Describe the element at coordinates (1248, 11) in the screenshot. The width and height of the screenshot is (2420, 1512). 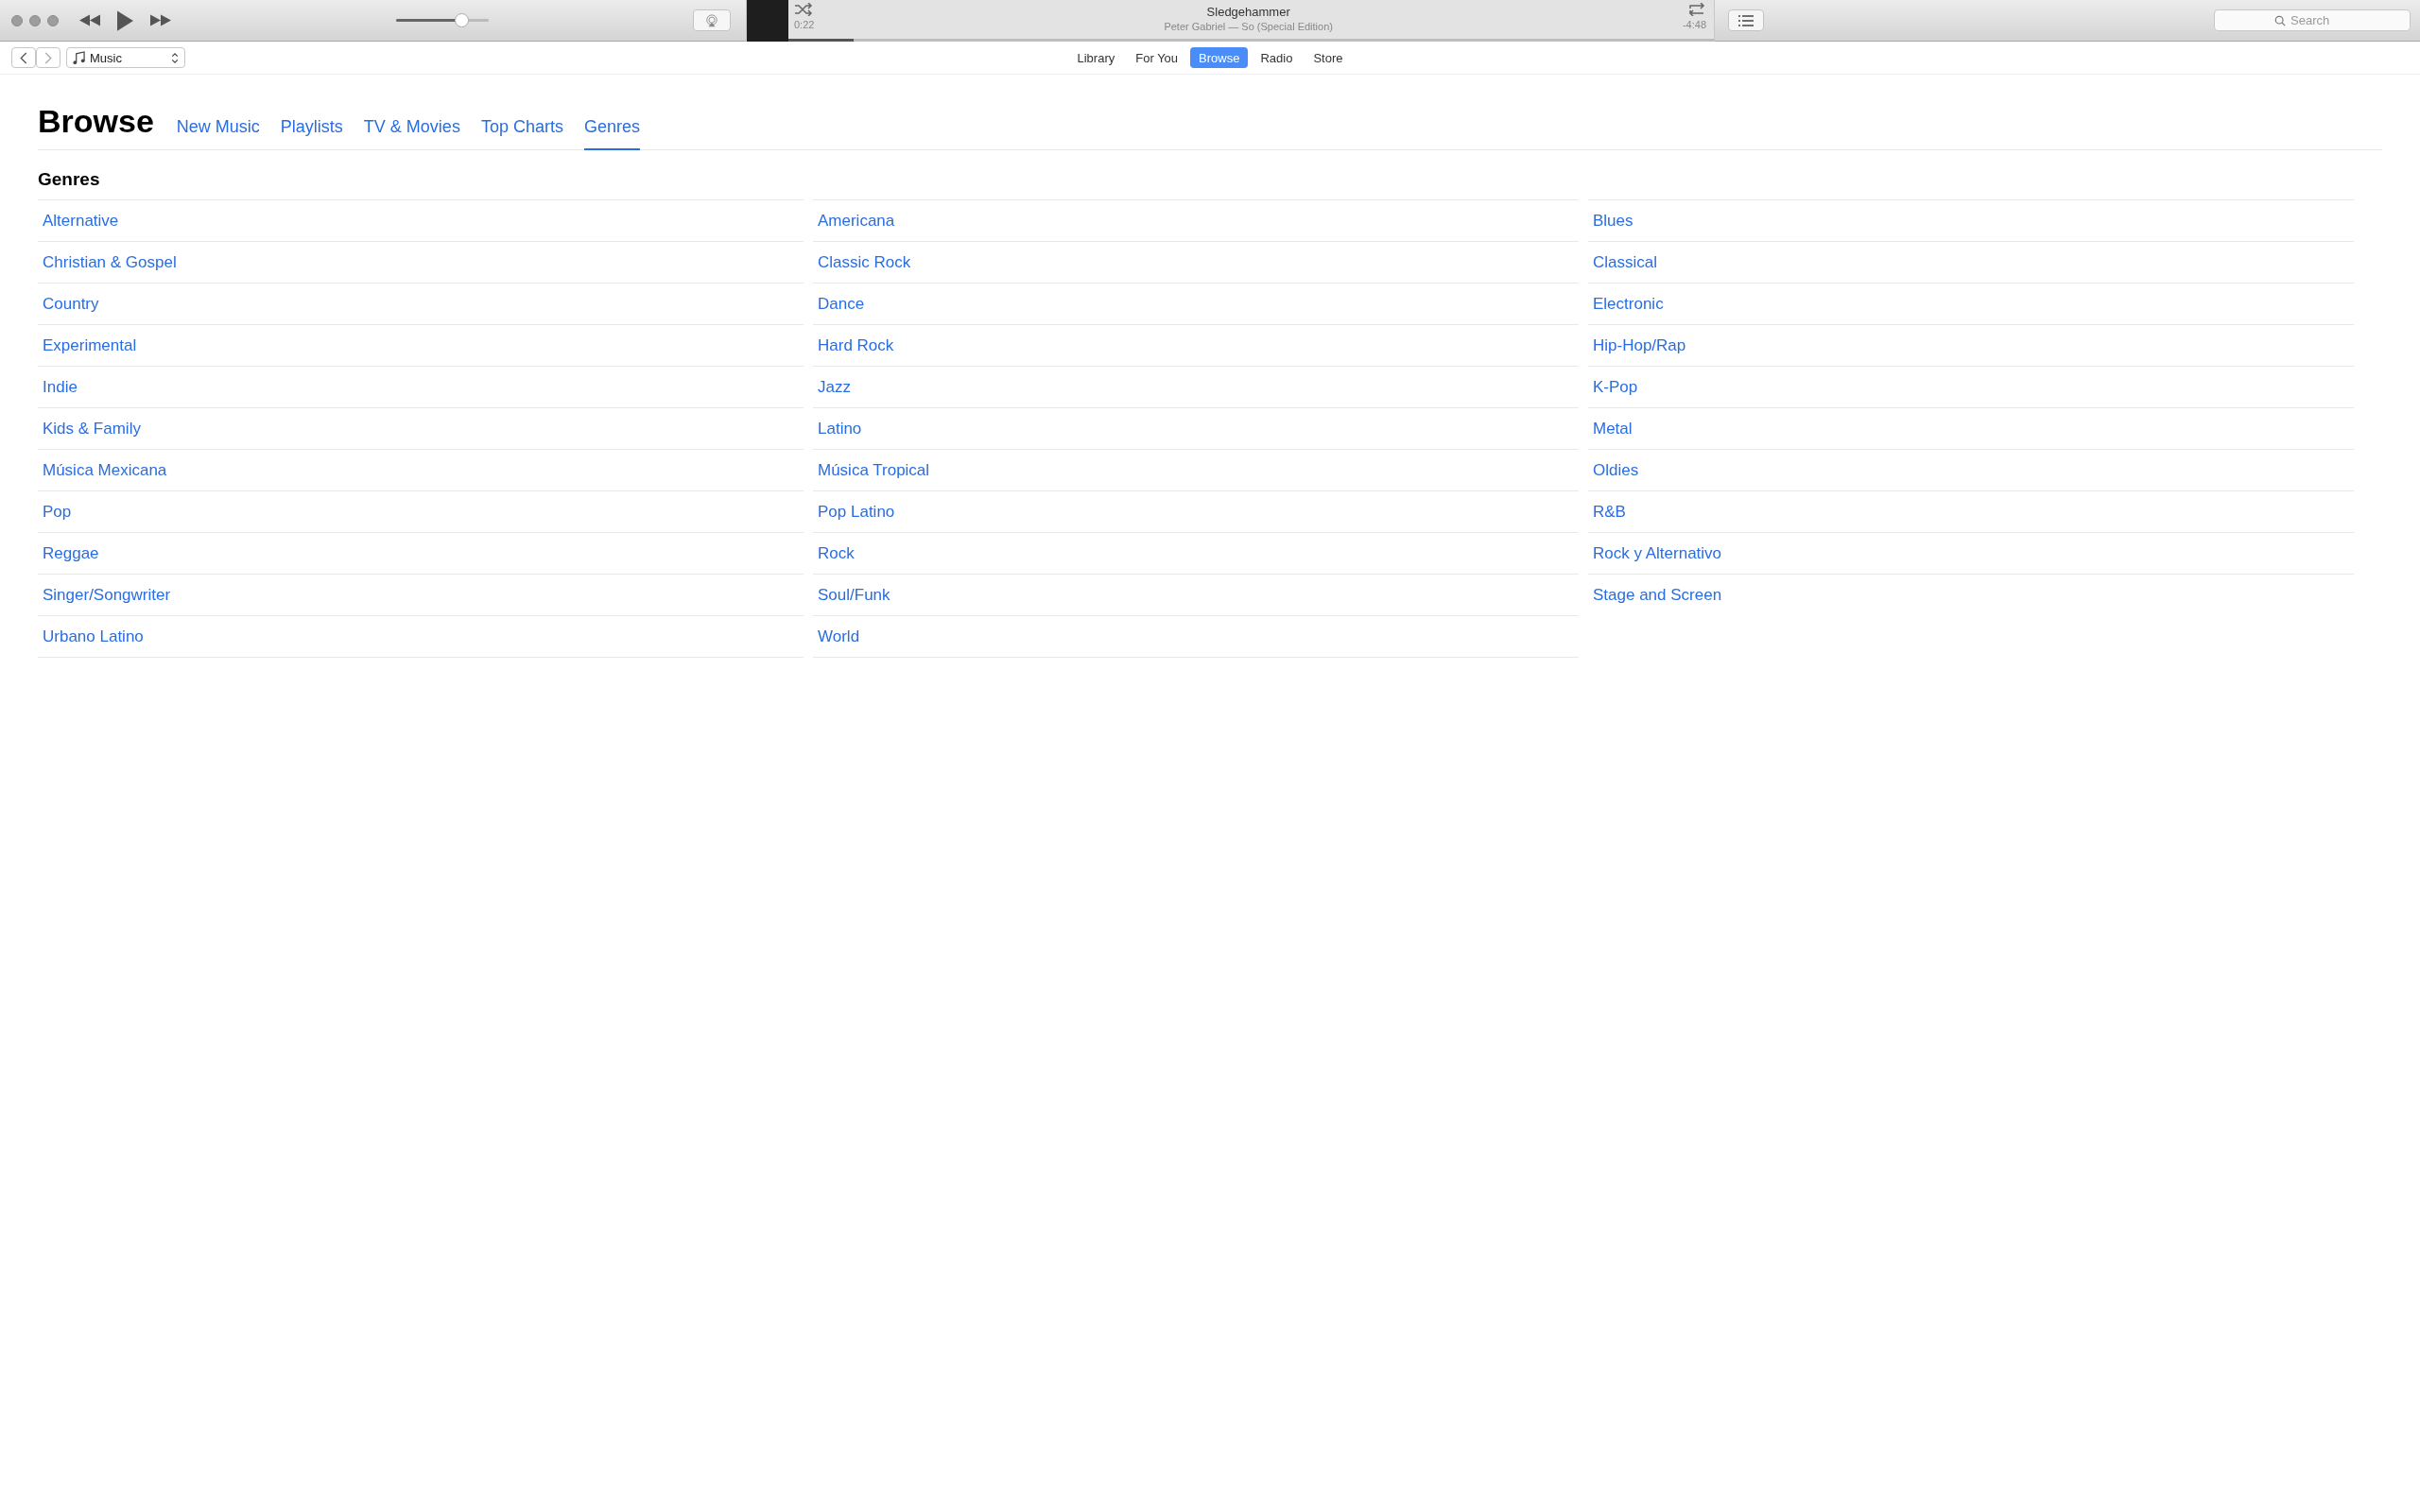
I see `song-title: Sledgehammer` at that location.